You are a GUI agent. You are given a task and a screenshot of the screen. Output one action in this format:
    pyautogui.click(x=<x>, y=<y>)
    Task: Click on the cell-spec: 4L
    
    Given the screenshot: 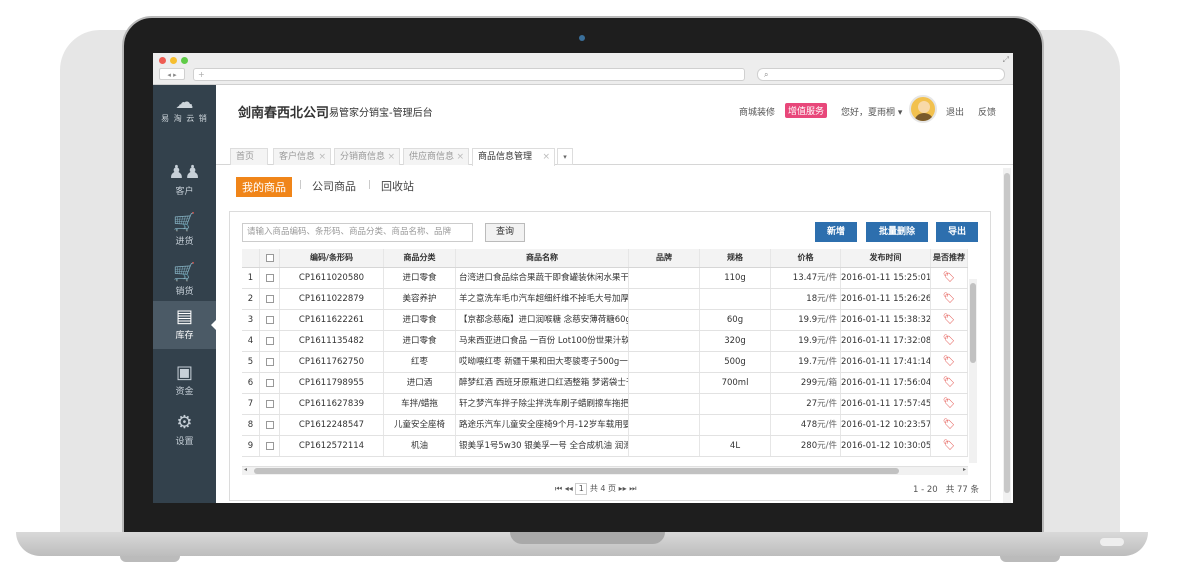 What is the action you would take?
    pyautogui.click(x=735, y=446)
    